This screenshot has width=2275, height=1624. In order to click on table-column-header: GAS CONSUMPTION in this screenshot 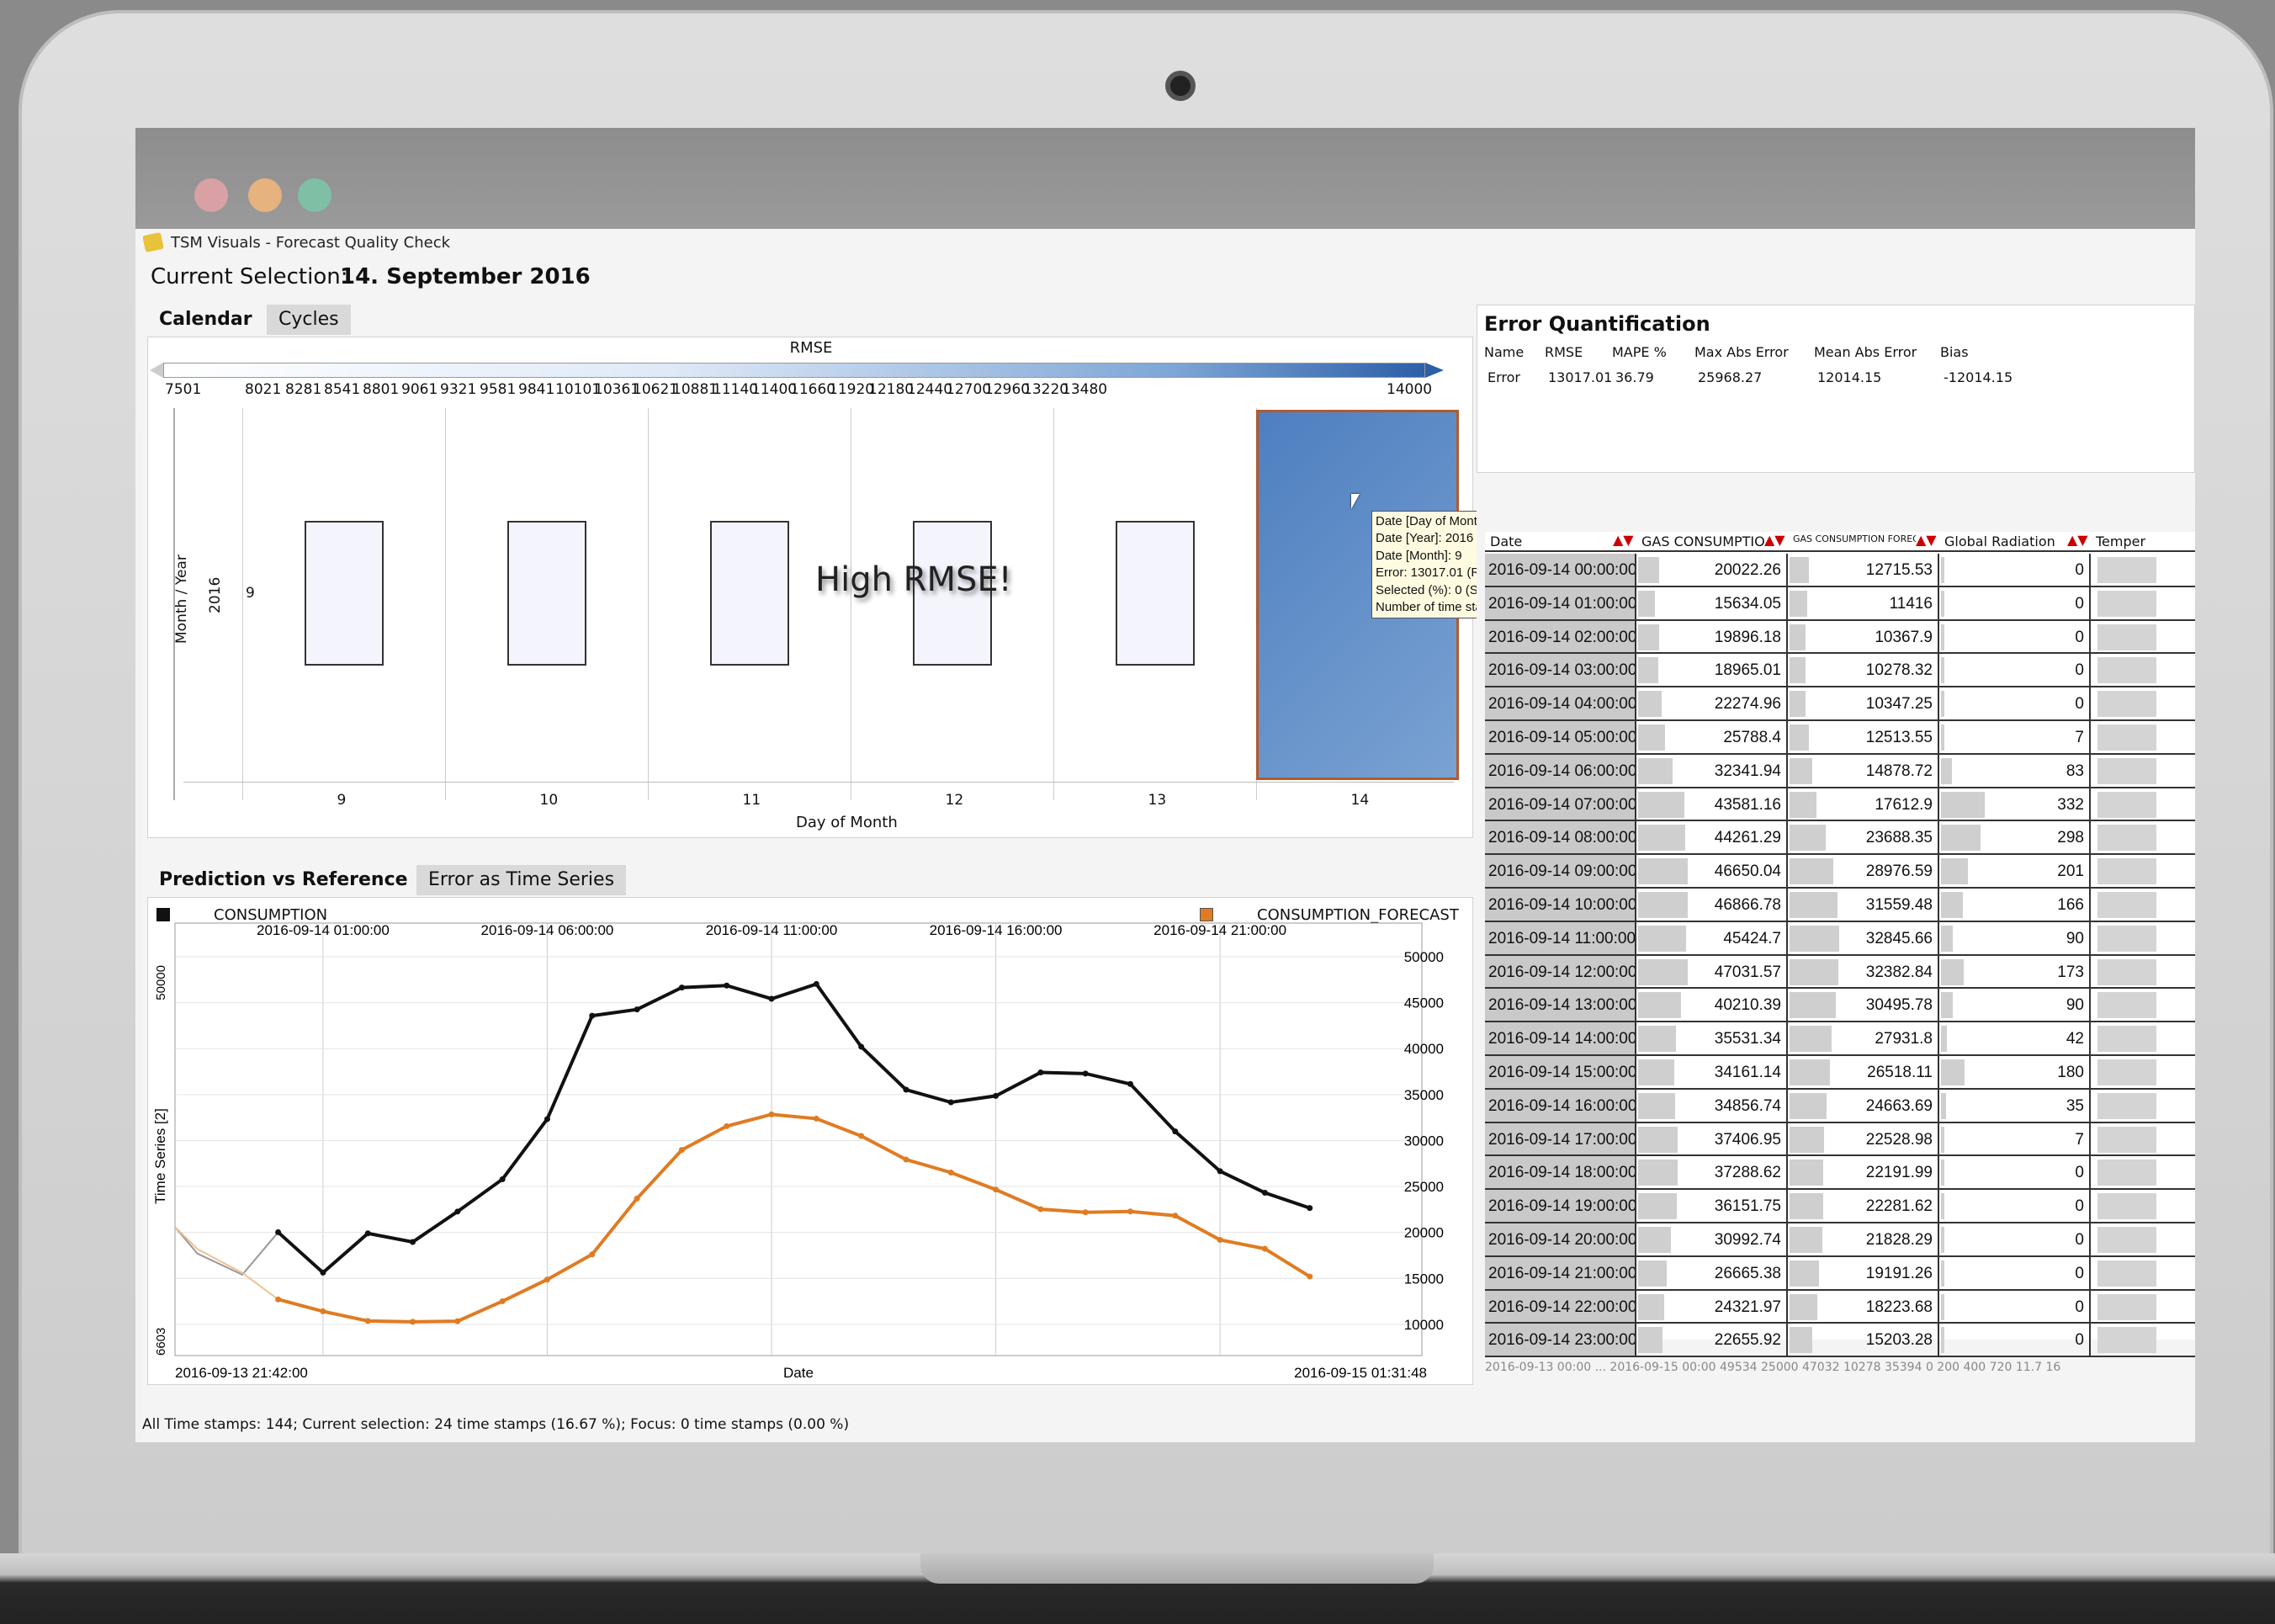, I will do `click(1702, 541)`.